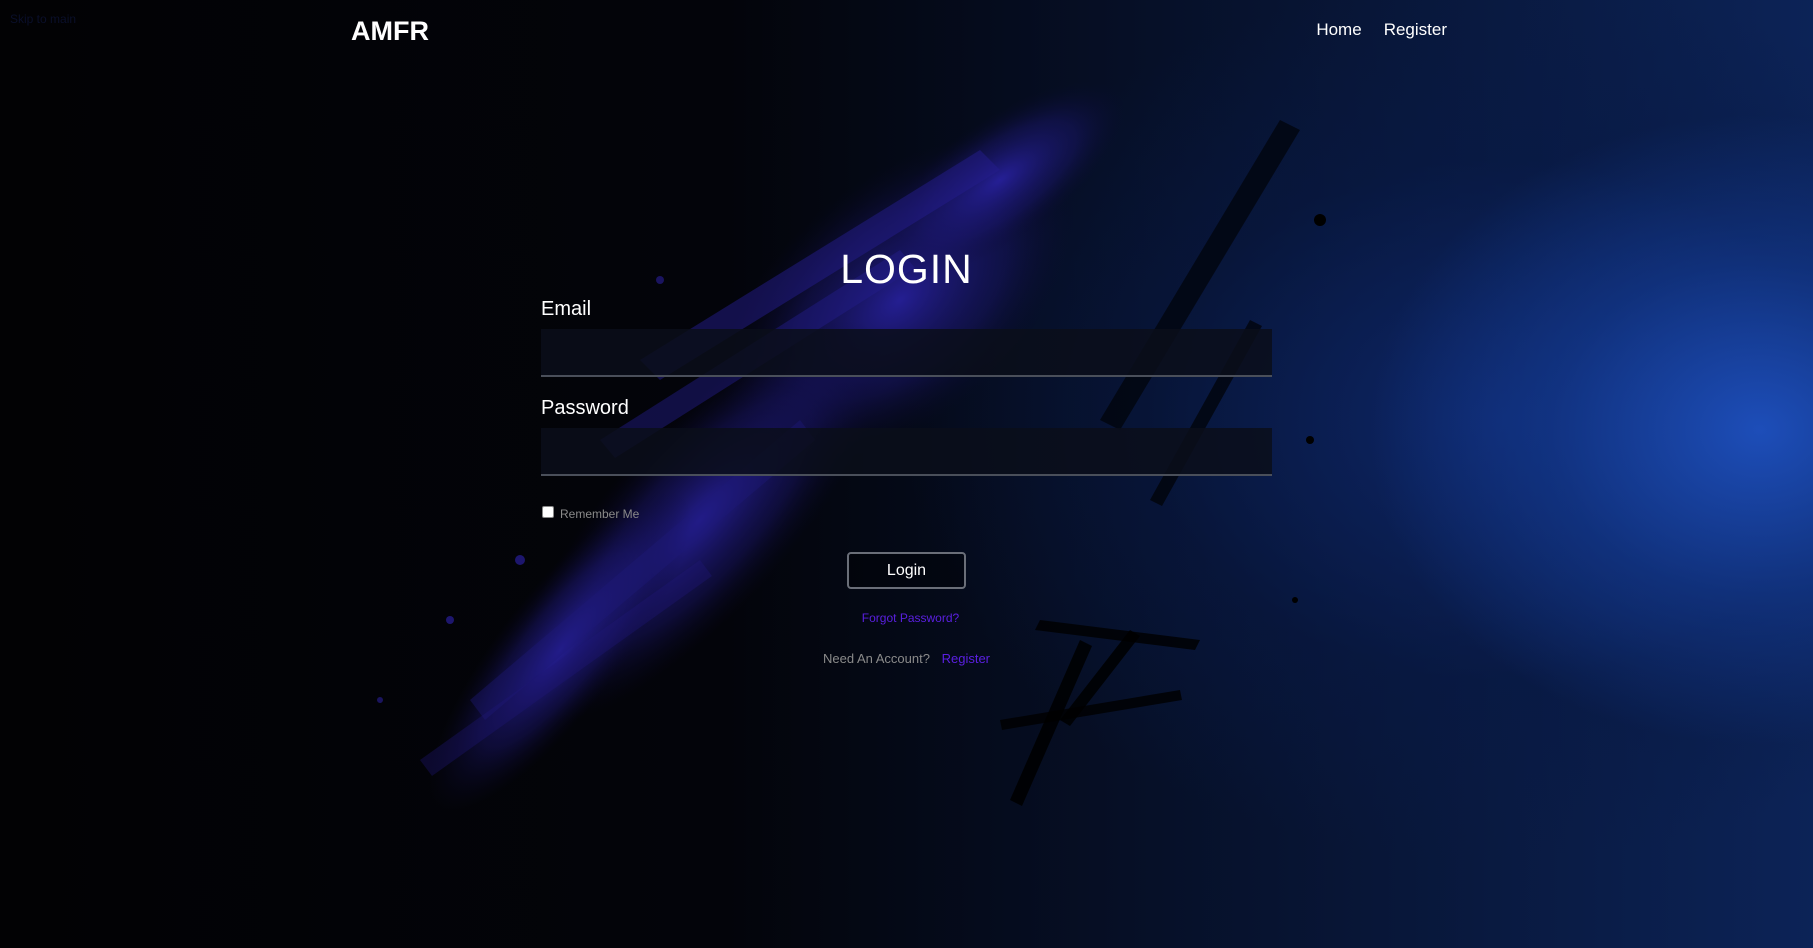 The height and width of the screenshot is (948, 1813). What do you see at coordinates (599, 514) in the screenshot?
I see `remember-me-label: Remember Me` at bounding box center [599, 514].